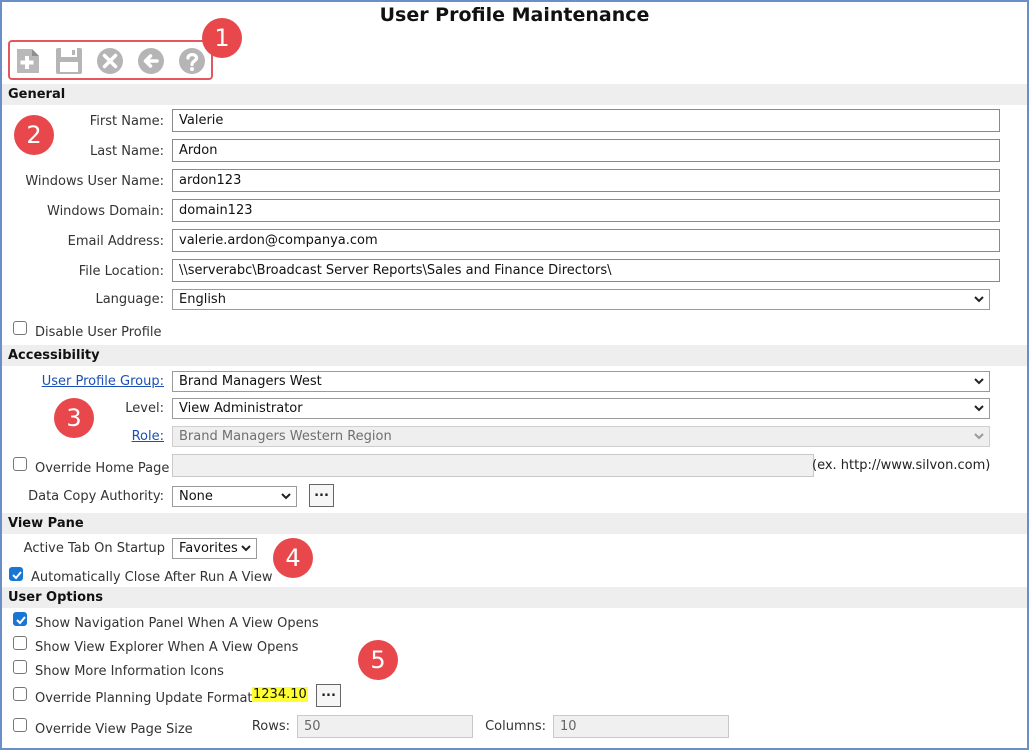  Describe the element at coordinates (250, 381) in the screenshot. I see `user-profile-group-value: Brand Managers West` at that location.